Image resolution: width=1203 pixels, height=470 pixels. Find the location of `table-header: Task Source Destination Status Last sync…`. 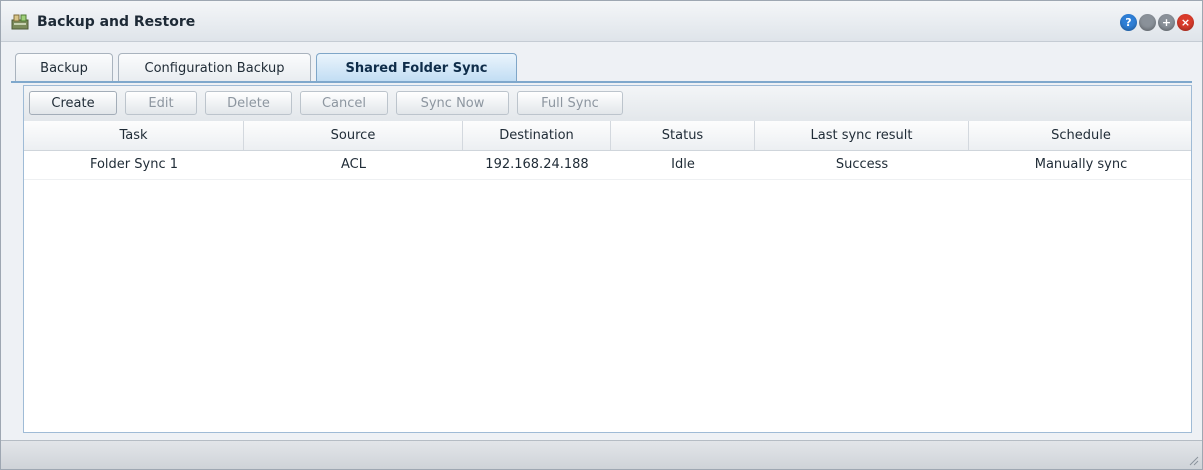

table-header: Task Source Destination Status Last sync… is located at coordinates (607, 136).